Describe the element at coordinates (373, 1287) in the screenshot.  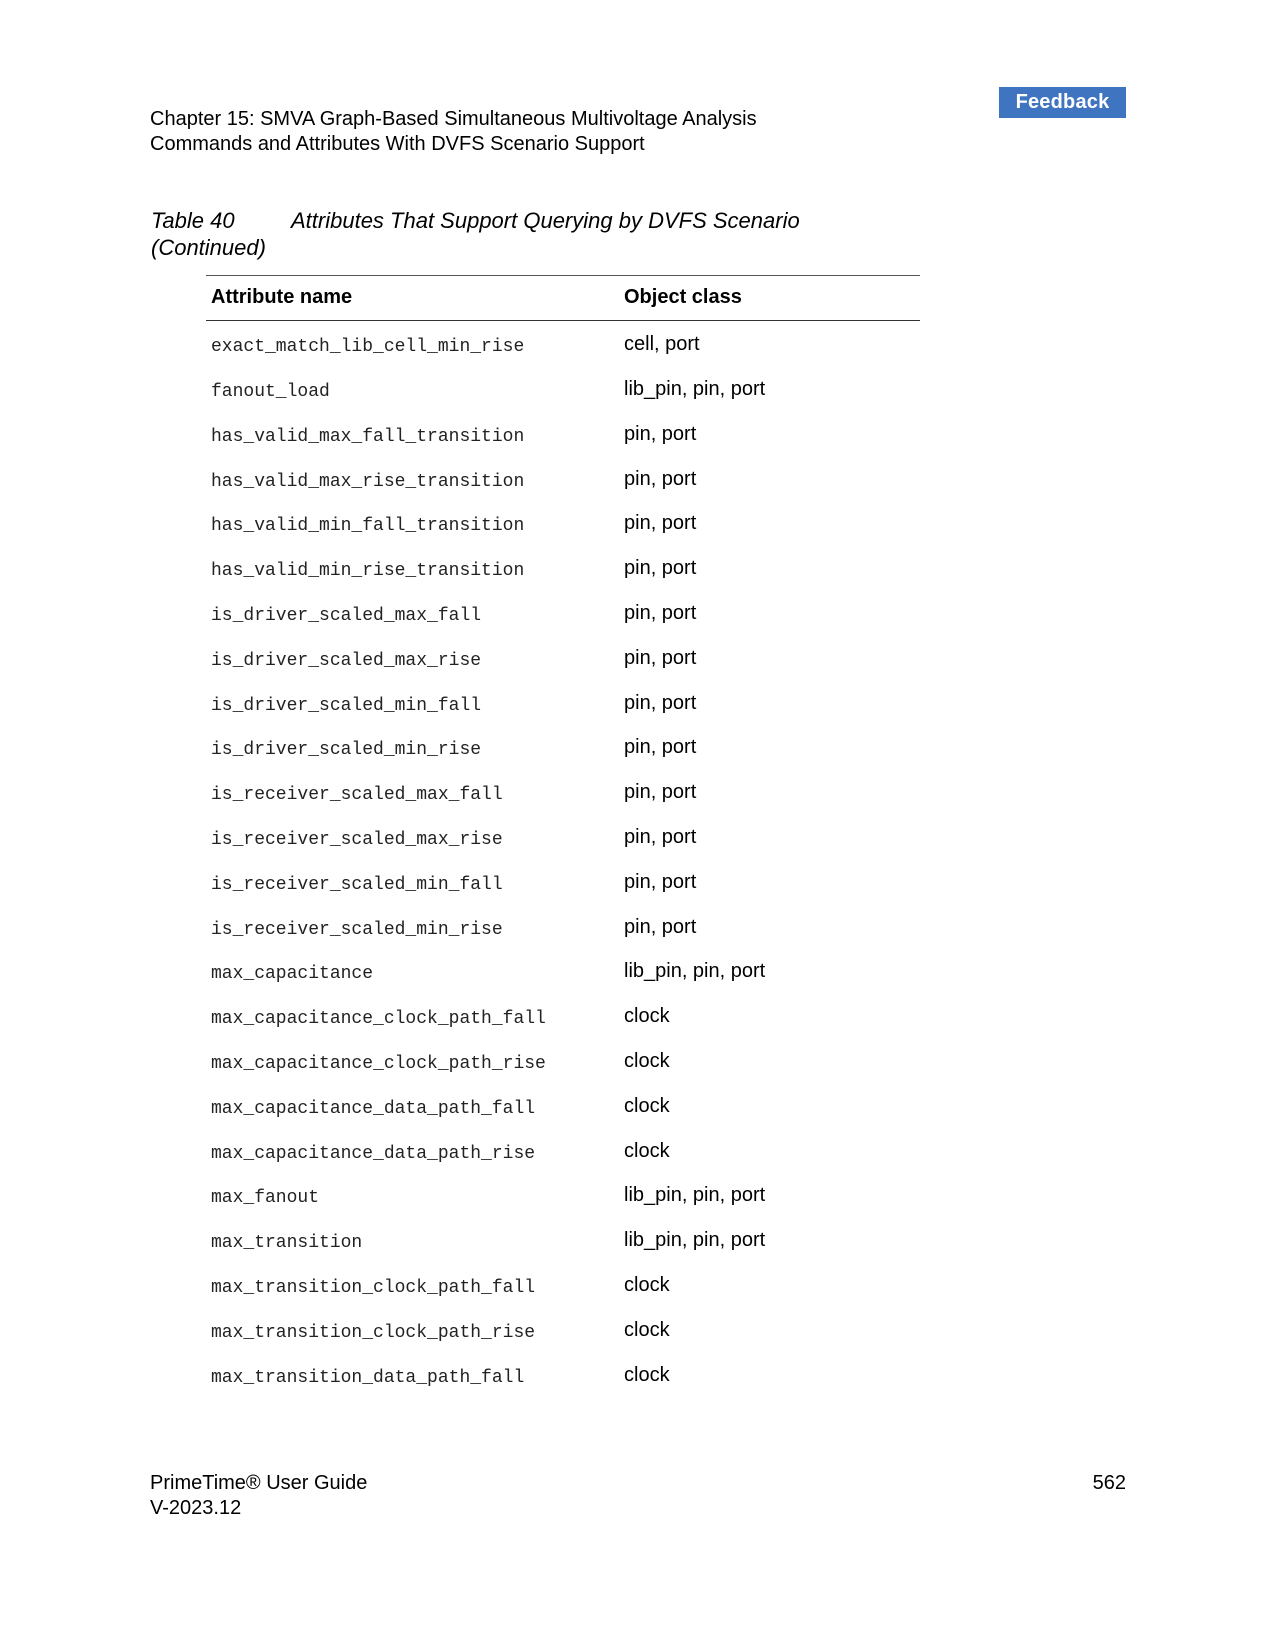
I see `attribute-name-cell: max_transition_clock_path_fall` at that location.